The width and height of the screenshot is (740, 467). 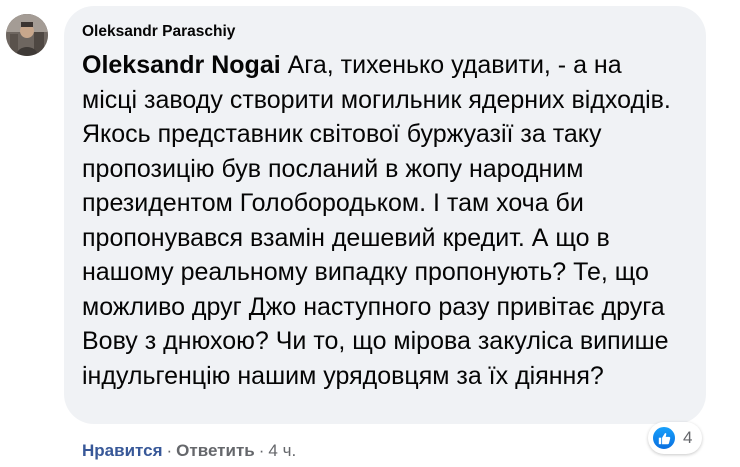 What do you see at coordinates (181, 65) in the screenshot?
I see `mentioned-user-link: Oleksandr Nogai` at bounding box center [181, 65].